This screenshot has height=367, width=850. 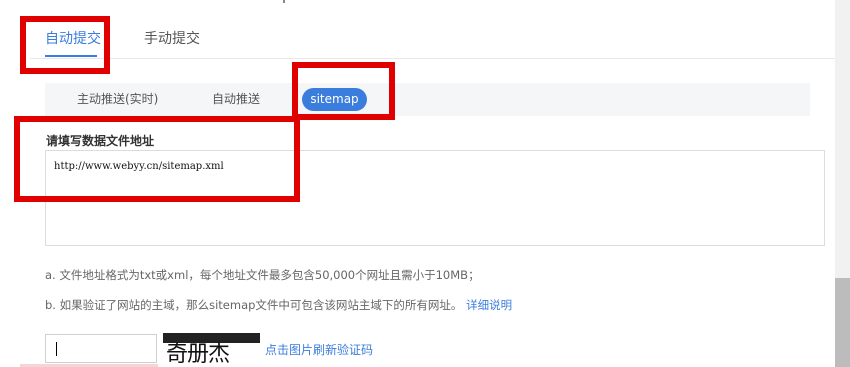 I want to click on highlight-box-auto-tab, so click(x=65, y=45).